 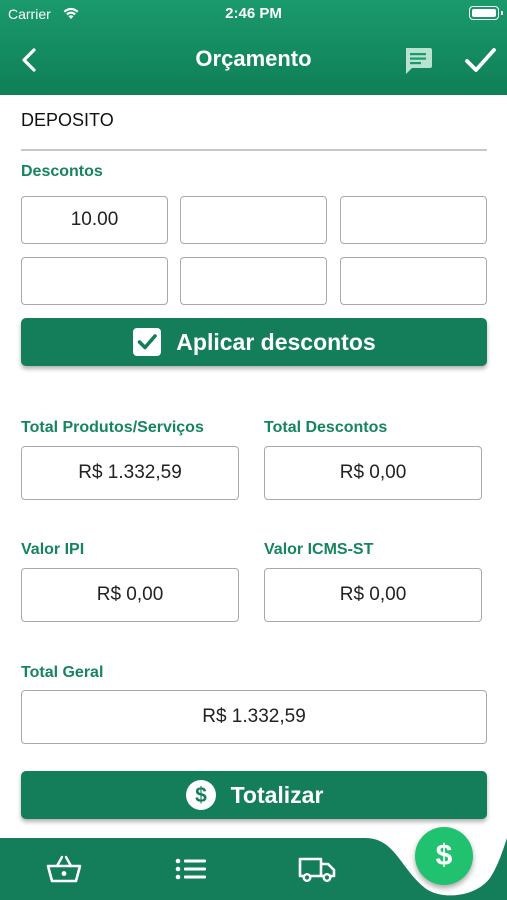 I want to click on total-general-field, so click(x=254, y=717).